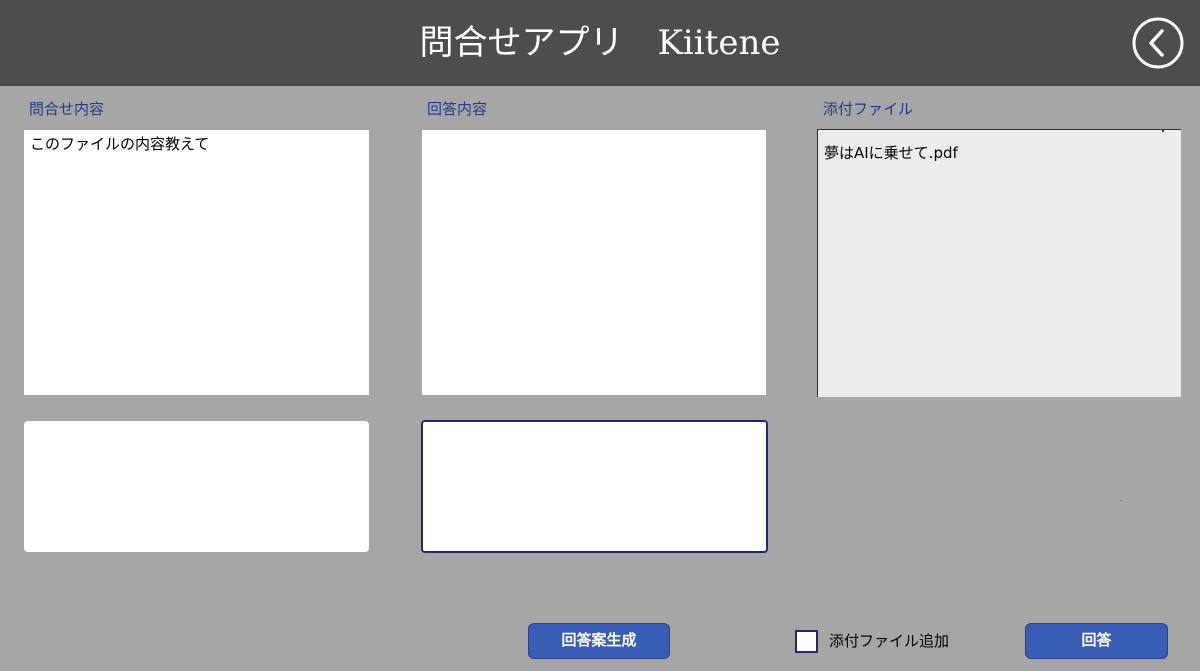 Image resolution: width=1200 pixels, height=671 pixels. Describe the element at coordinates (868, 109) in the screenshot. I see `attachment-label: 添付ファイル` at that location.